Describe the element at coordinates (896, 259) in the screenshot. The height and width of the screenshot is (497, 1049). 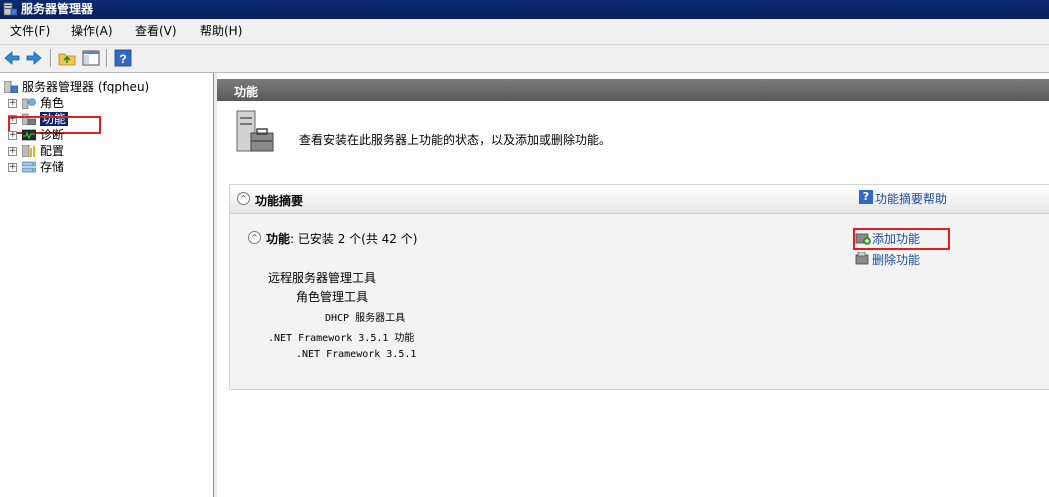
I see `remove-features-link: 删除功能` at that location.